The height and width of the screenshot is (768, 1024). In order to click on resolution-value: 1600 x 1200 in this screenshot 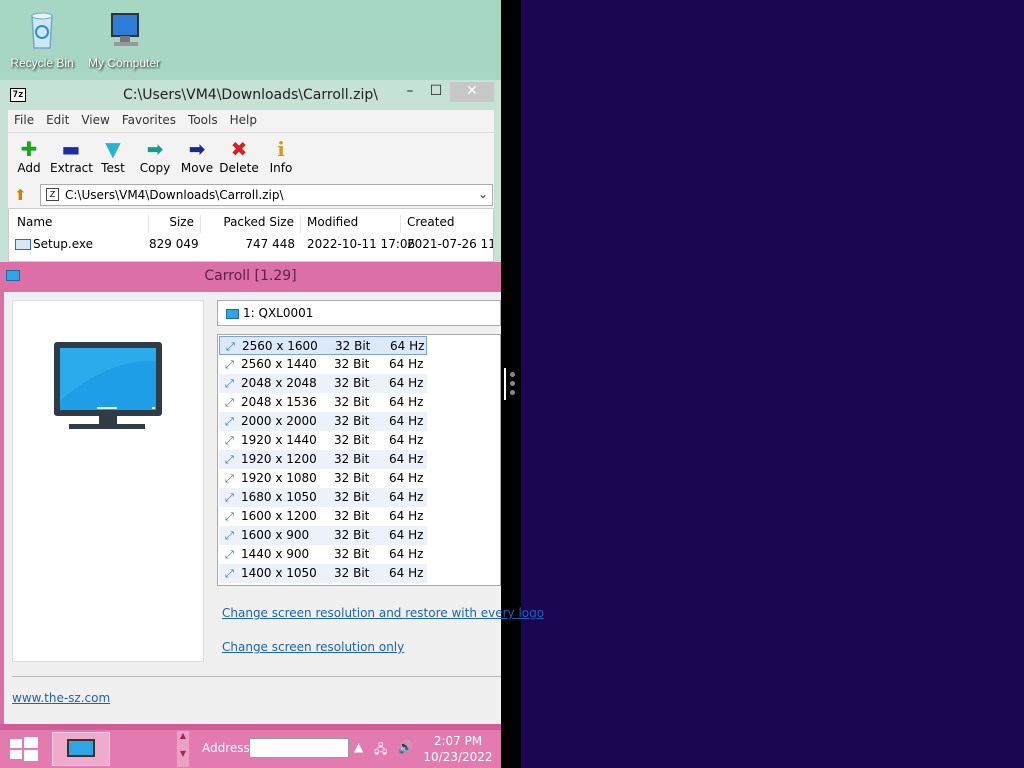, I will do `click(279, 516)`.